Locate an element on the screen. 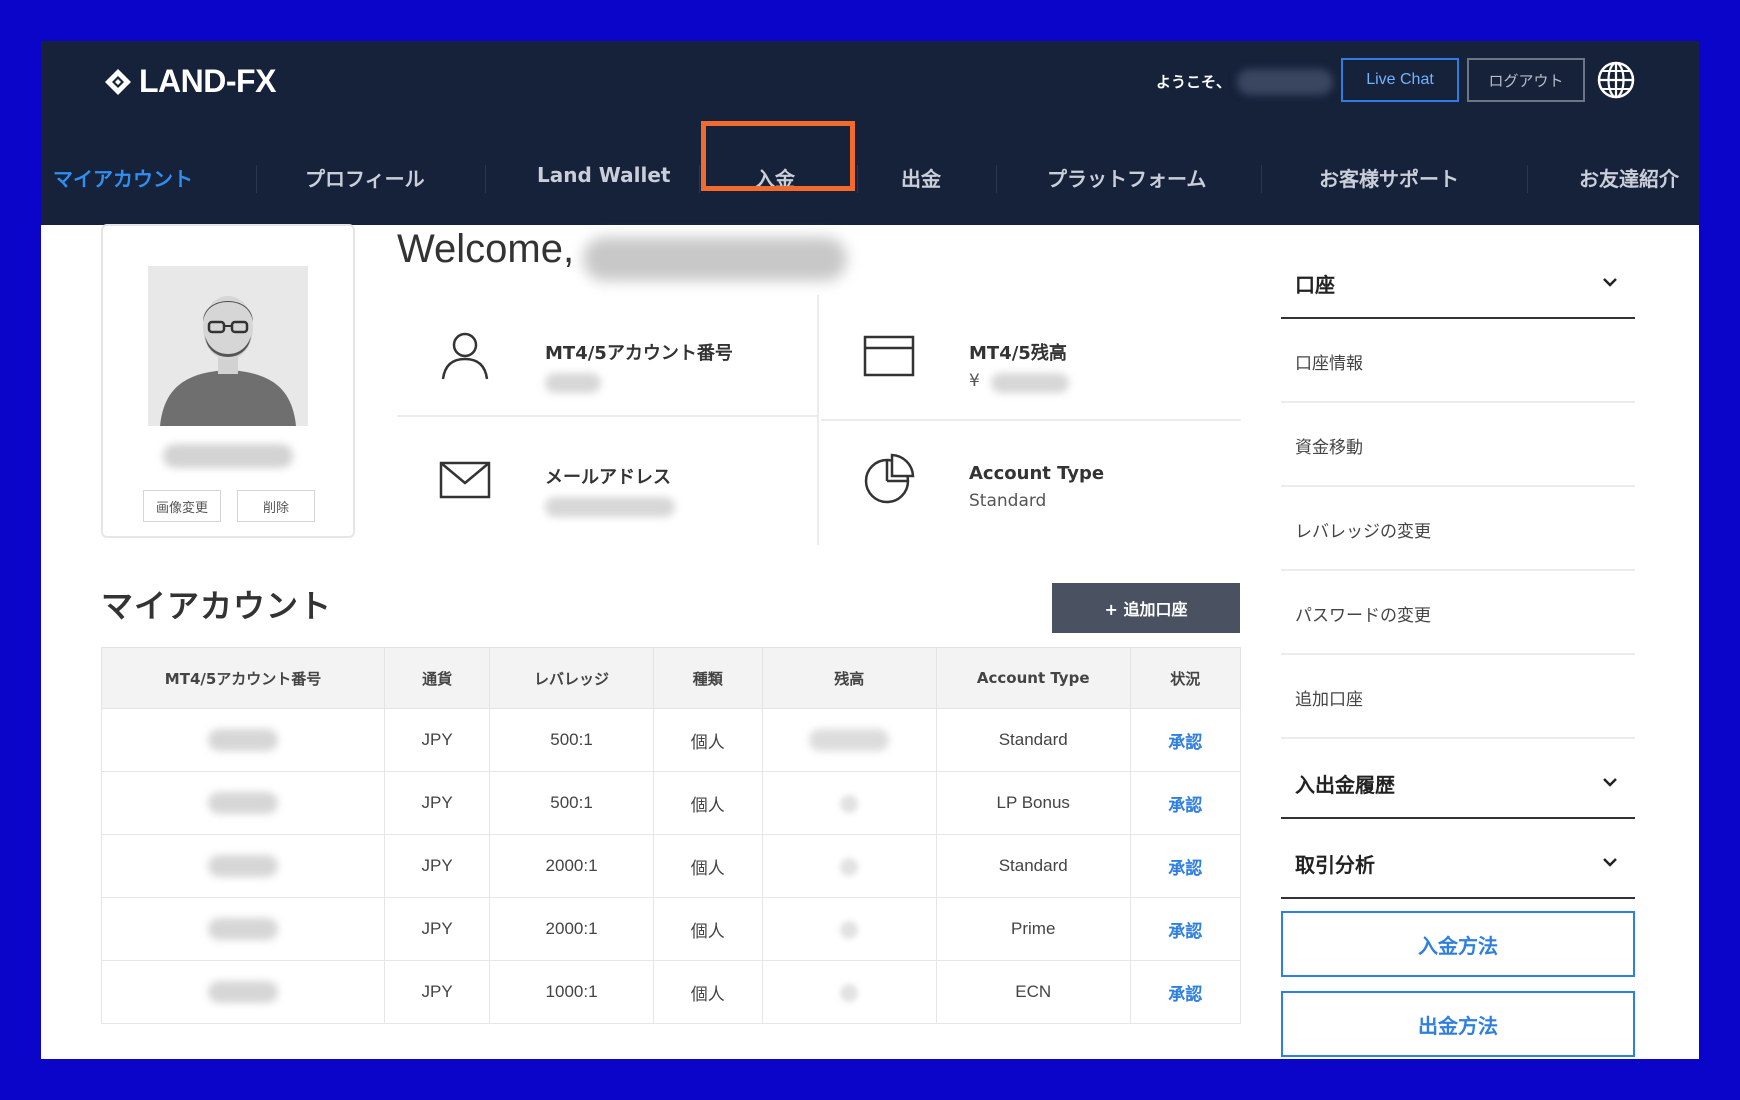 The image size is (1740, 1100). table-row: JPY 1000:1 個人 ECN 承認 is located at coordinates (670, 992).